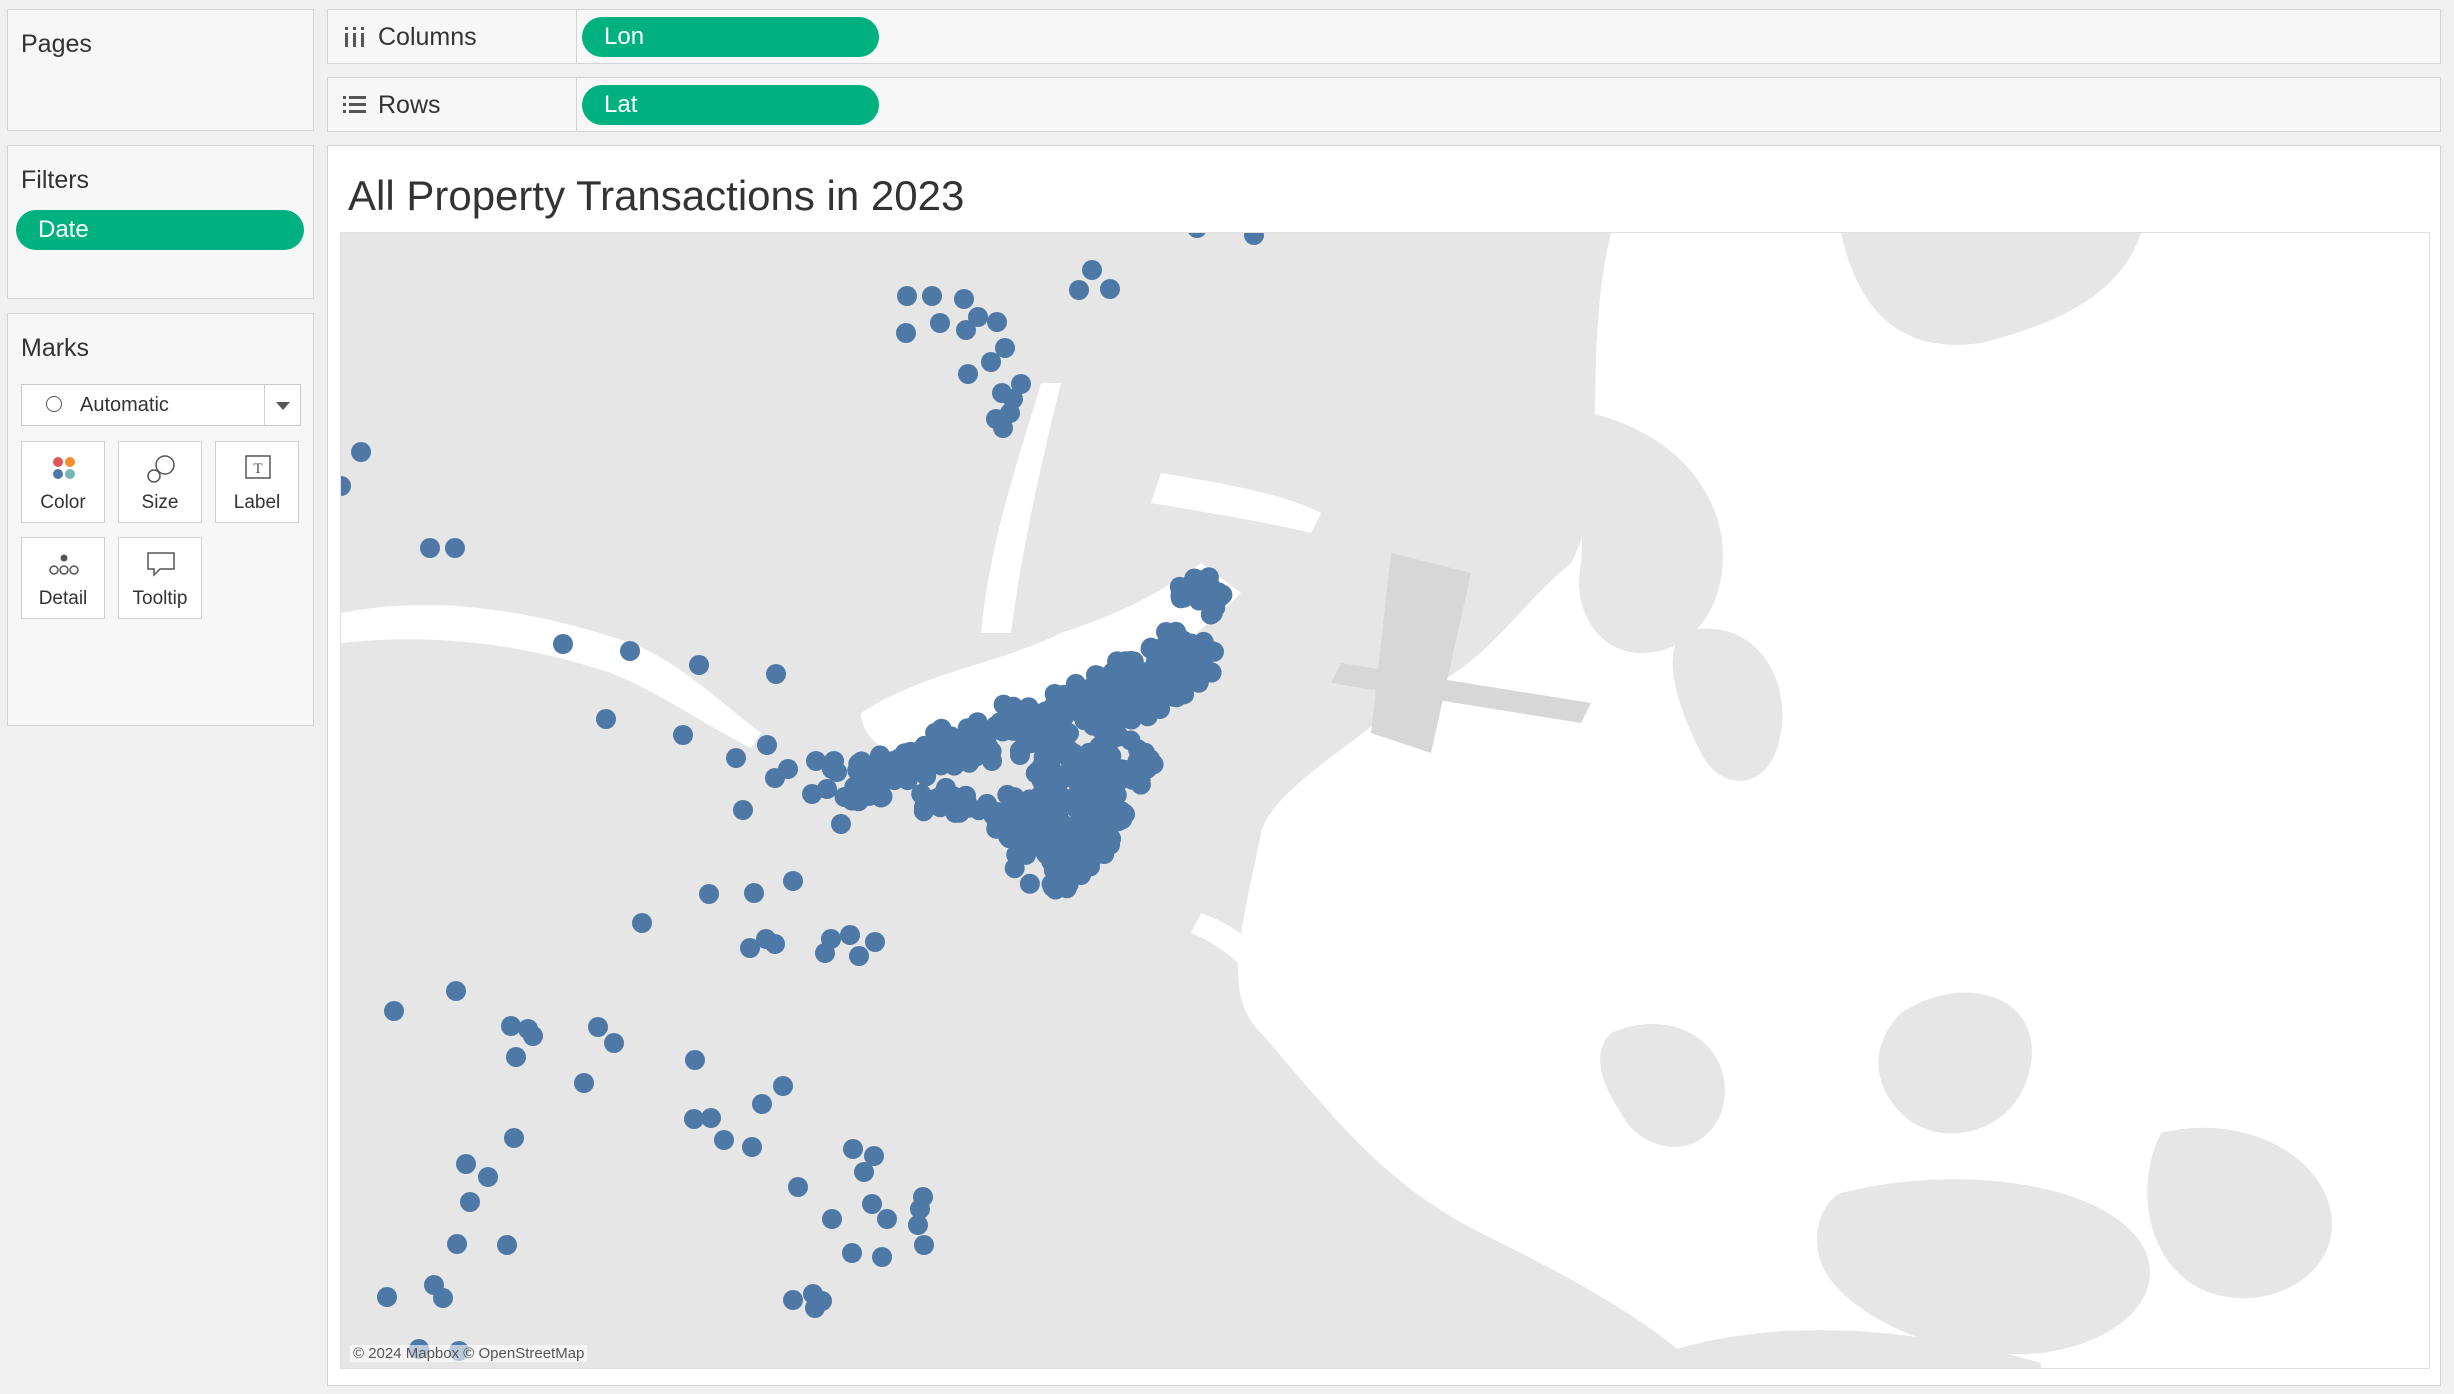 This screenshot has width=2454, height=1394. I want to click on columns-pill-lon: Lon, so click(730, 37).